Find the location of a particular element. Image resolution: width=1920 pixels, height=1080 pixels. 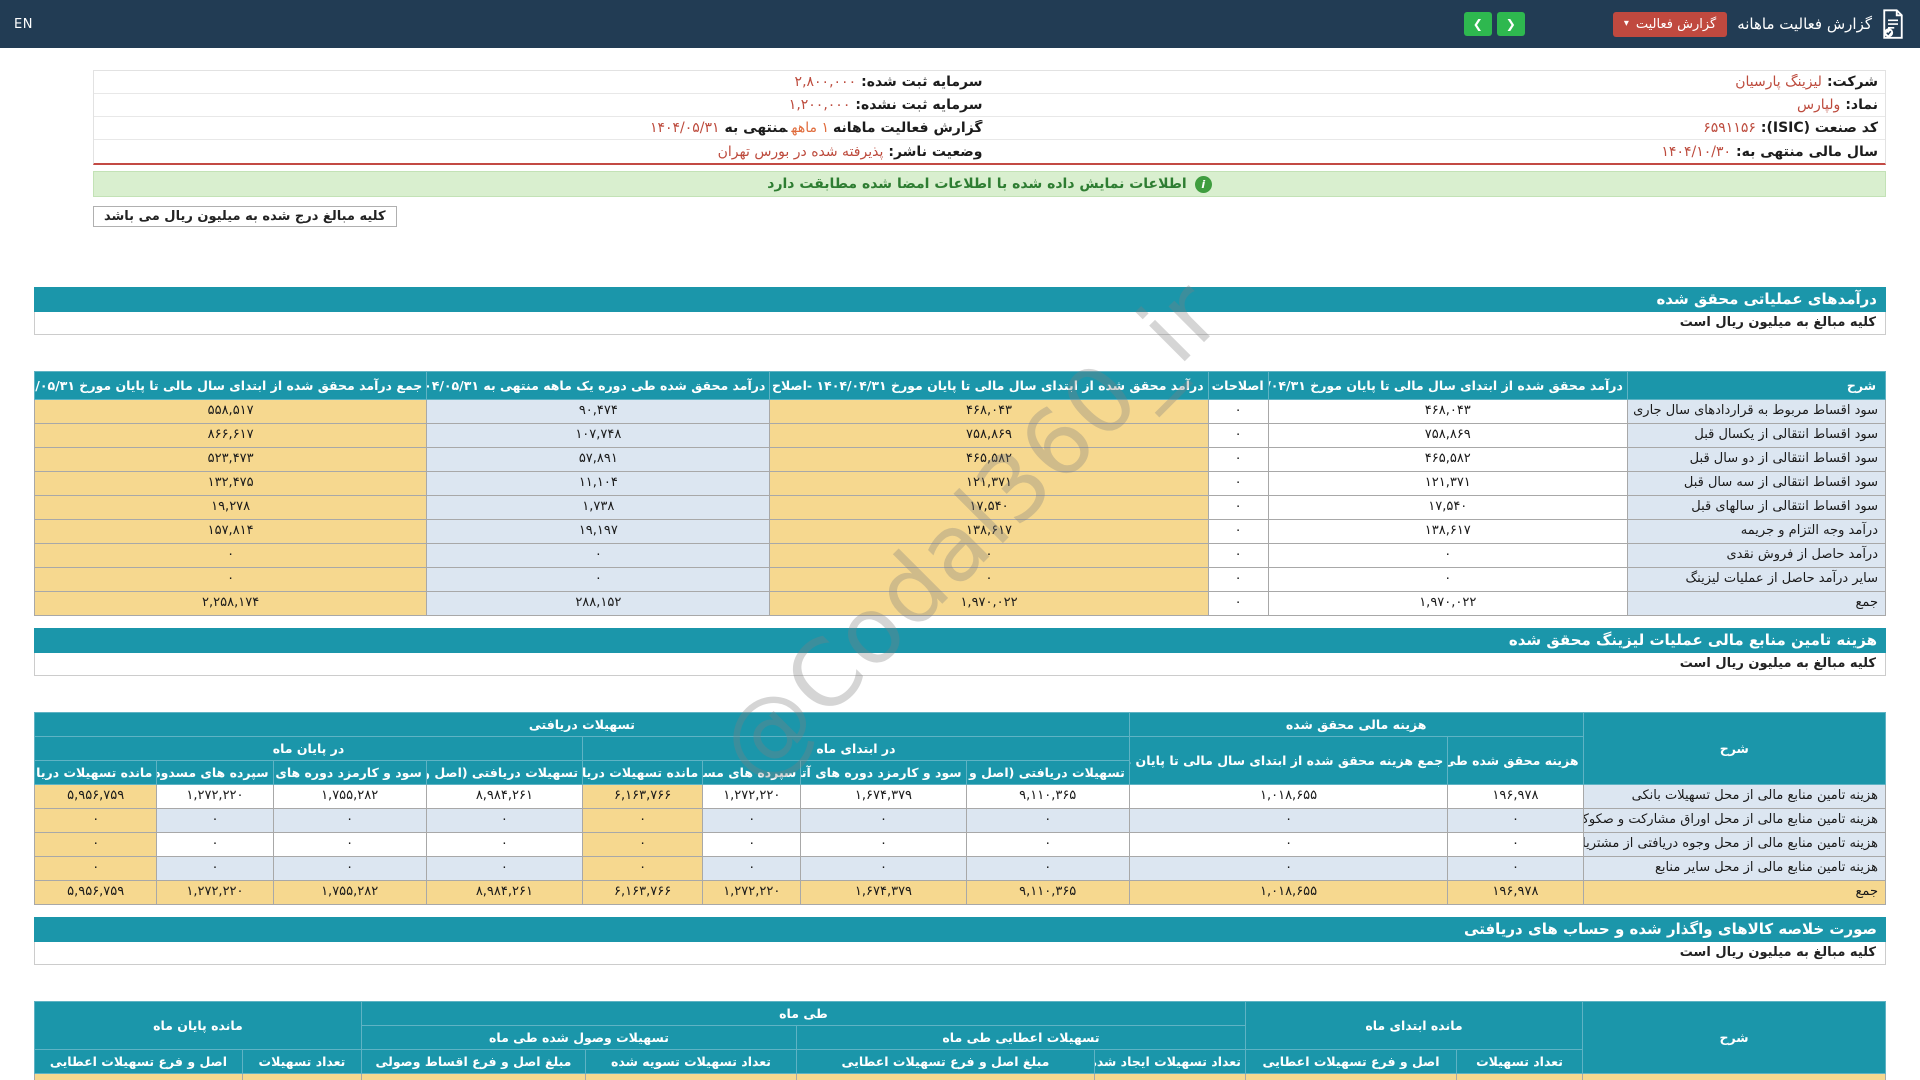

info-field: نماد: ولپارس is located at coordinates (1438, 105).